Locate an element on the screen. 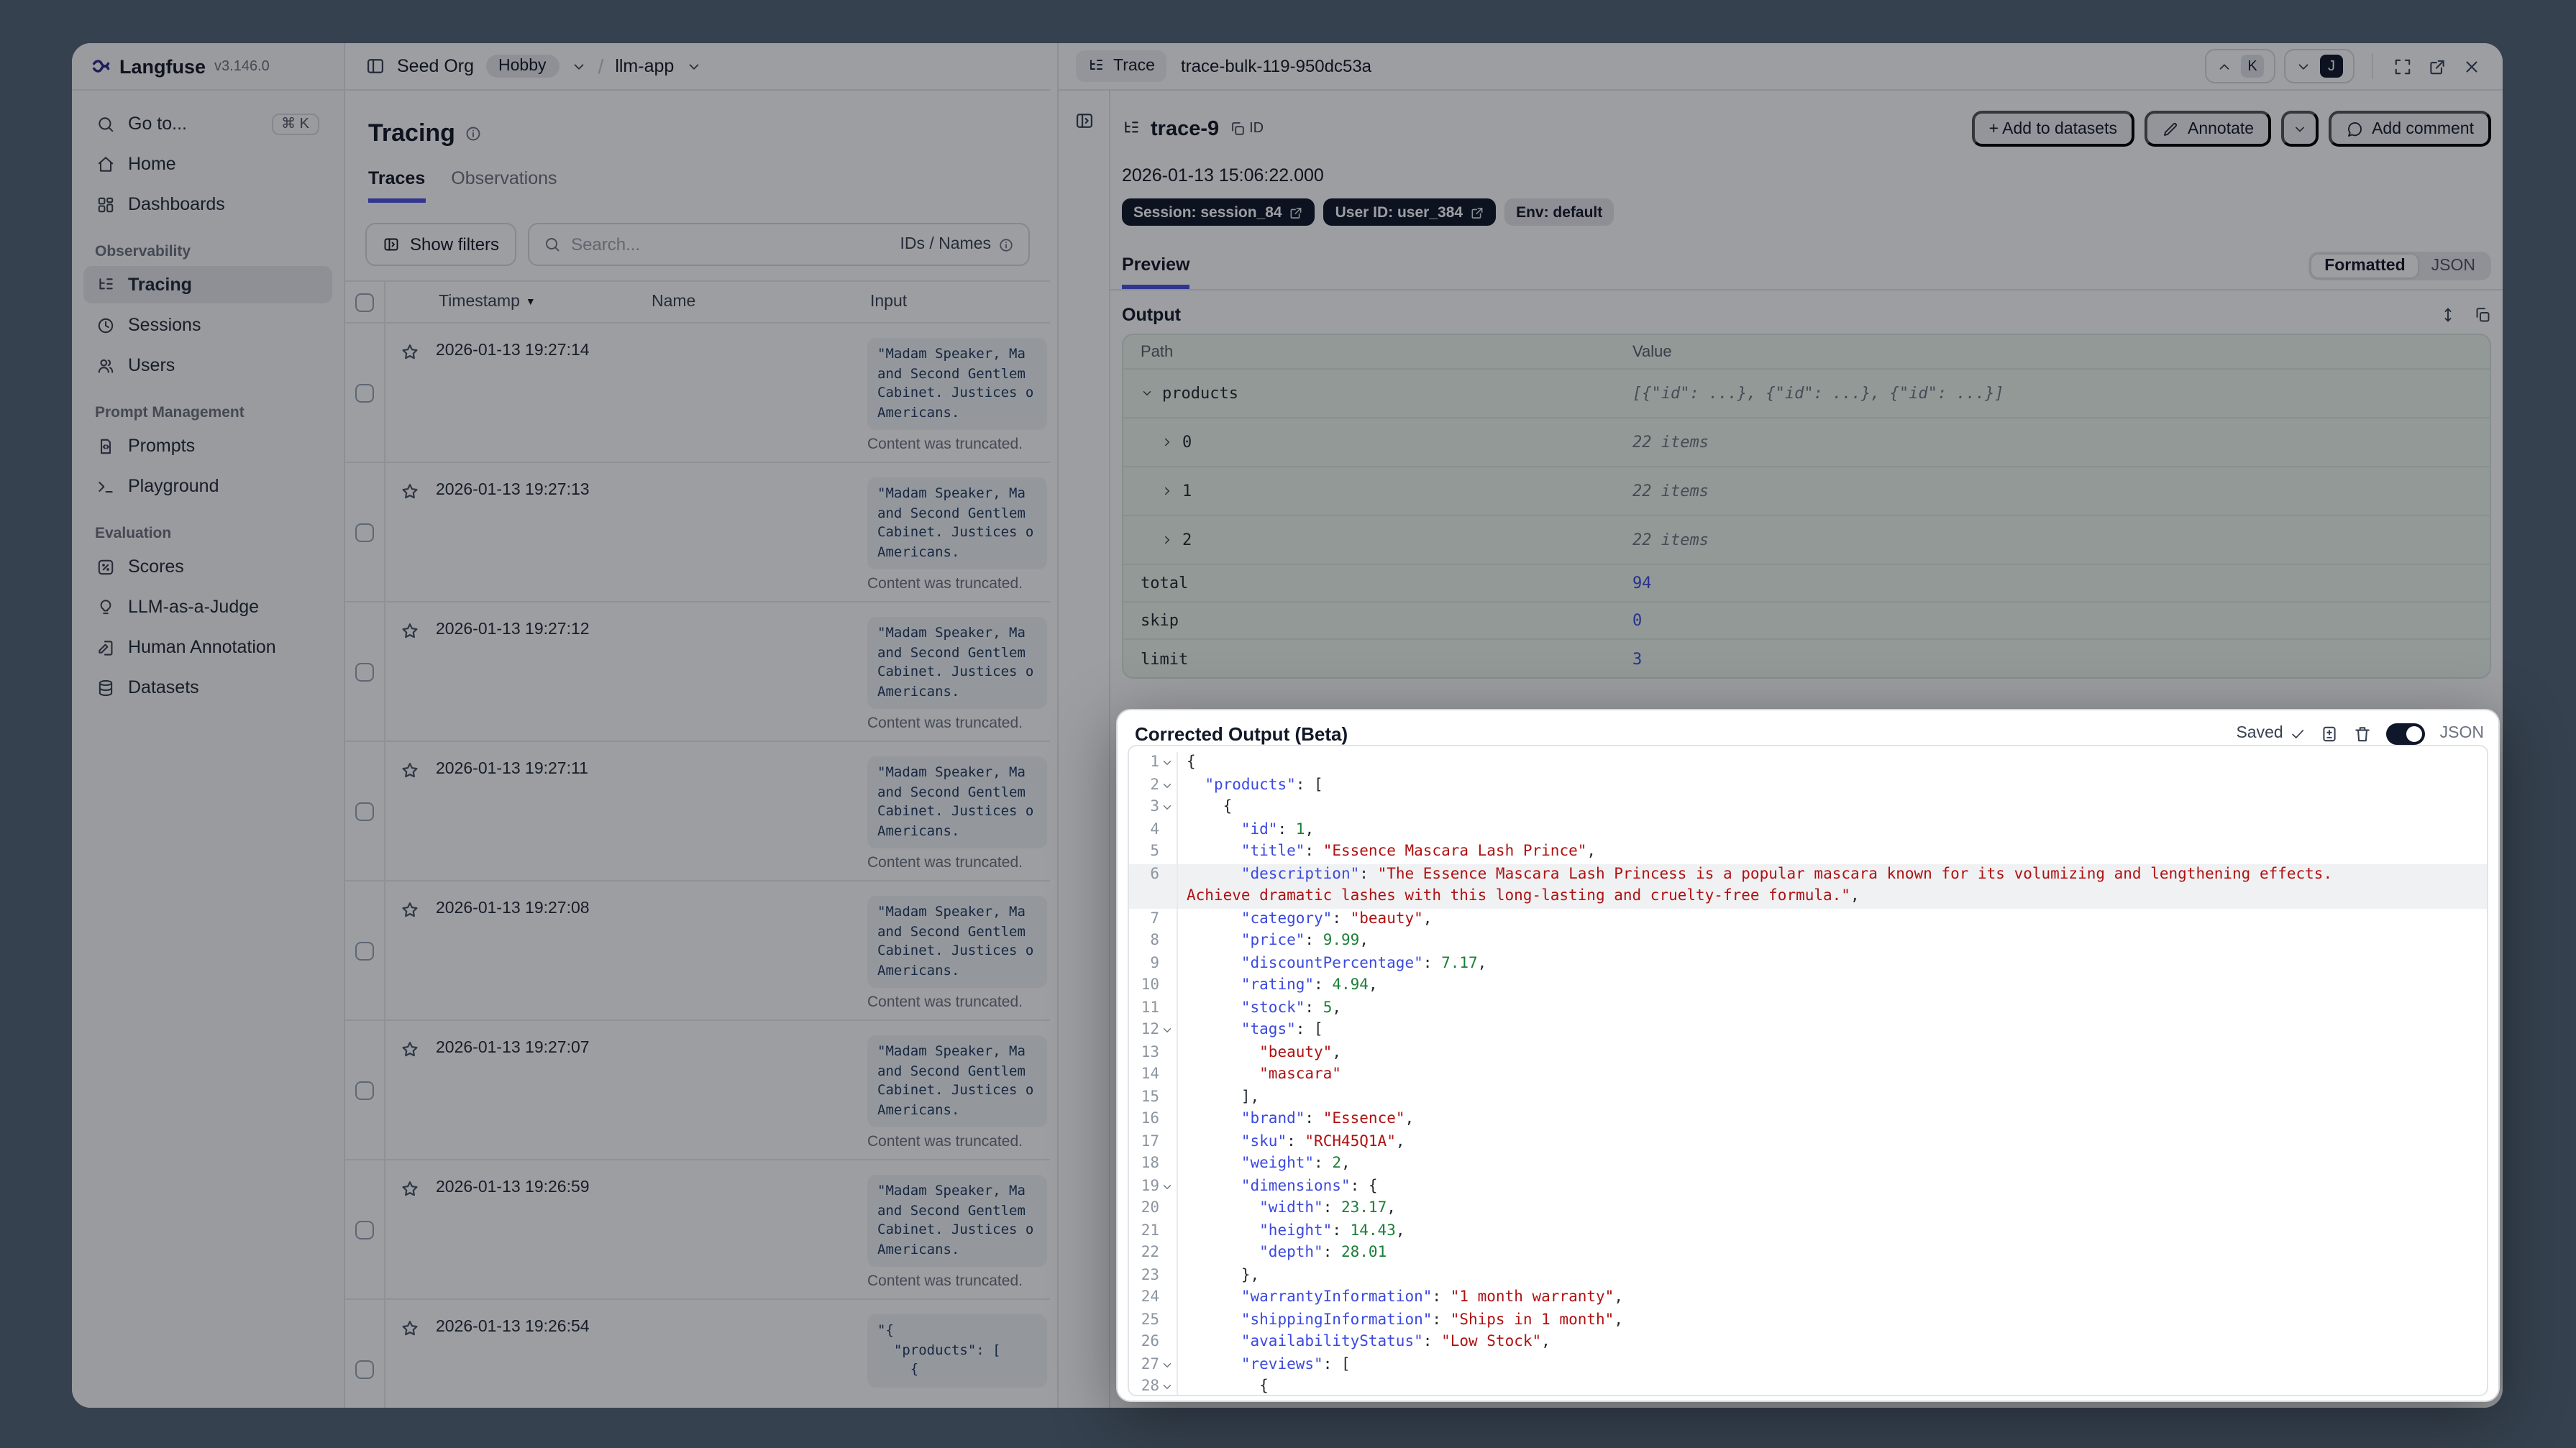 The height and width of the screenshot is (1448, 2576). save-version-icon is located at coordinates (2330, 733).